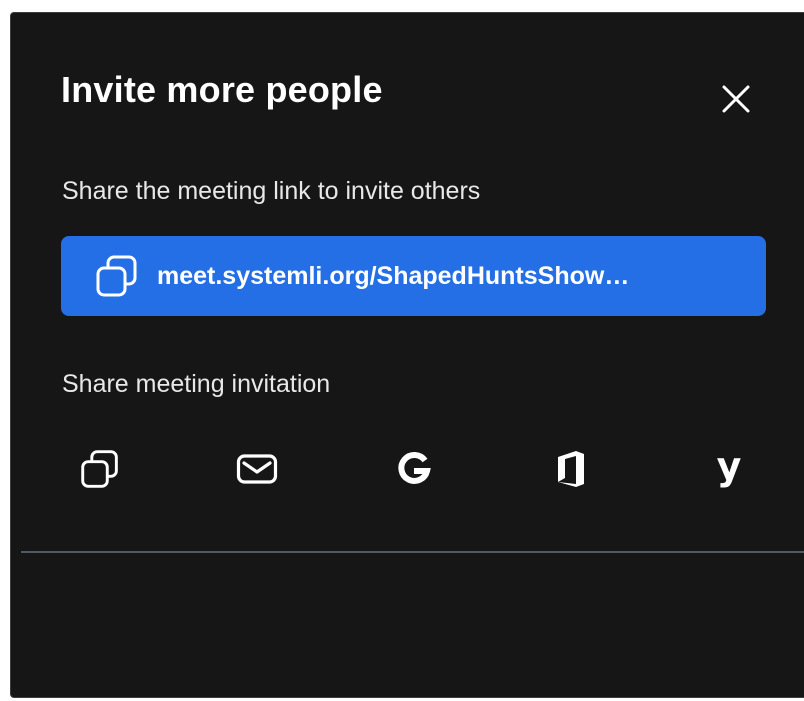  I want to click on invite-section-label: Share meeting invitation, so click(196, 384).